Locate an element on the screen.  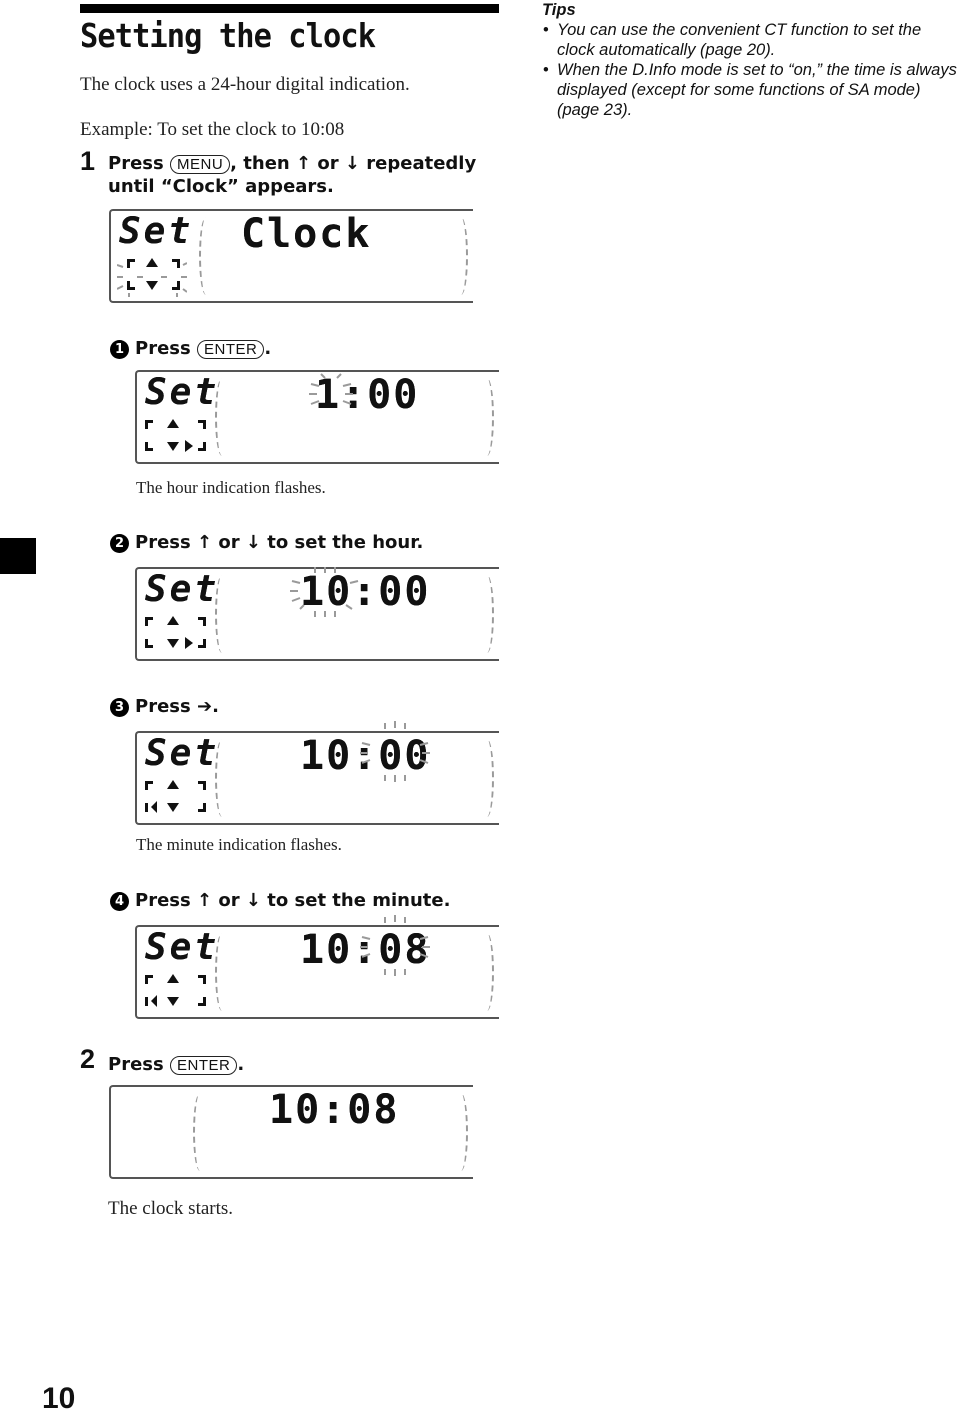
section-tab-marker is located at coordinates (18, 556).